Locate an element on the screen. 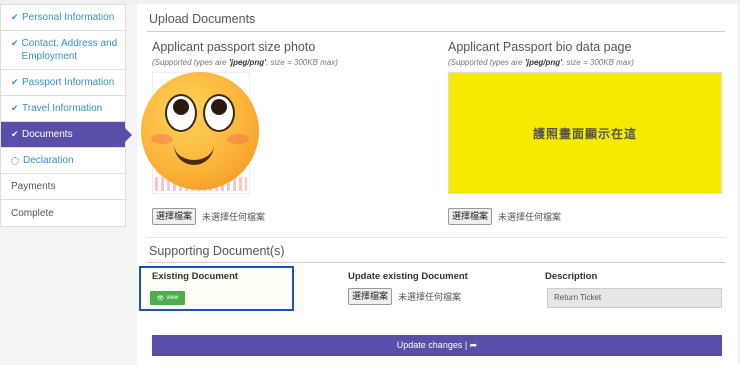 The height and width of the screenshot is (365, 740). sidebar-item-travel-information: ✔ Travel Information is located at coordinates (63, 109).